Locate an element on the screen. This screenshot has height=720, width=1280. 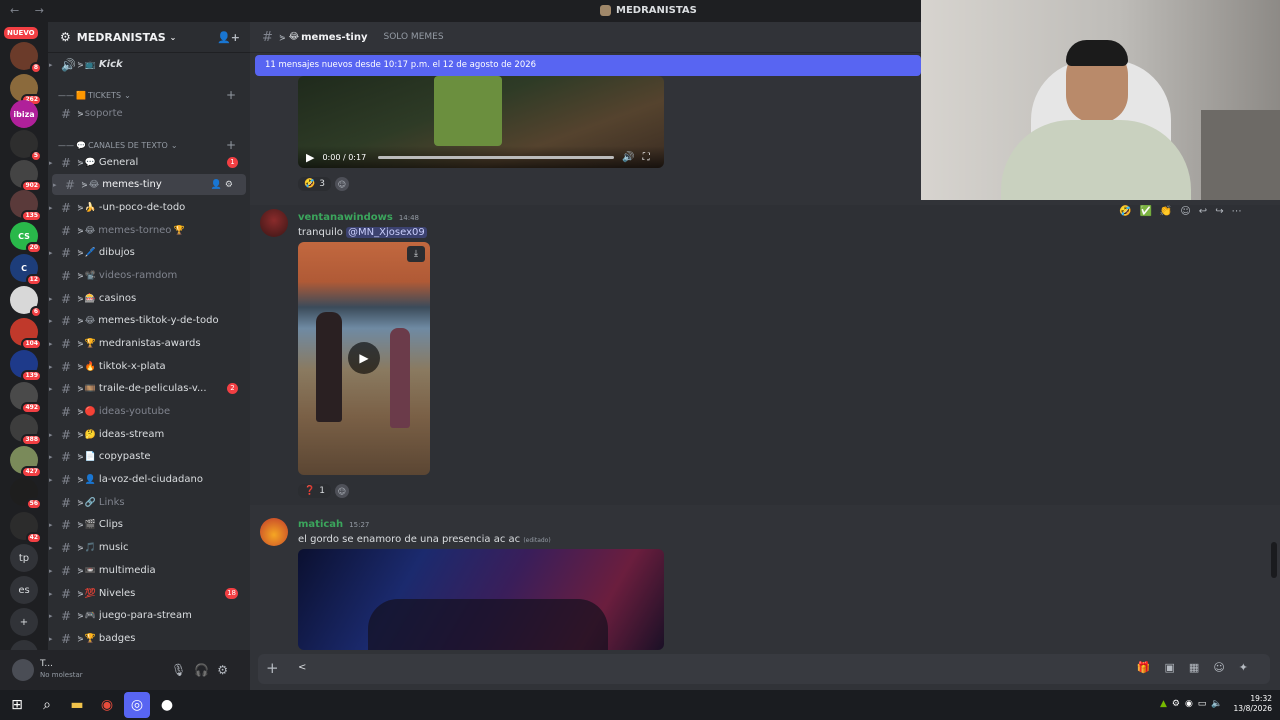
video-thumbnail is located at coordinates (481, 599).